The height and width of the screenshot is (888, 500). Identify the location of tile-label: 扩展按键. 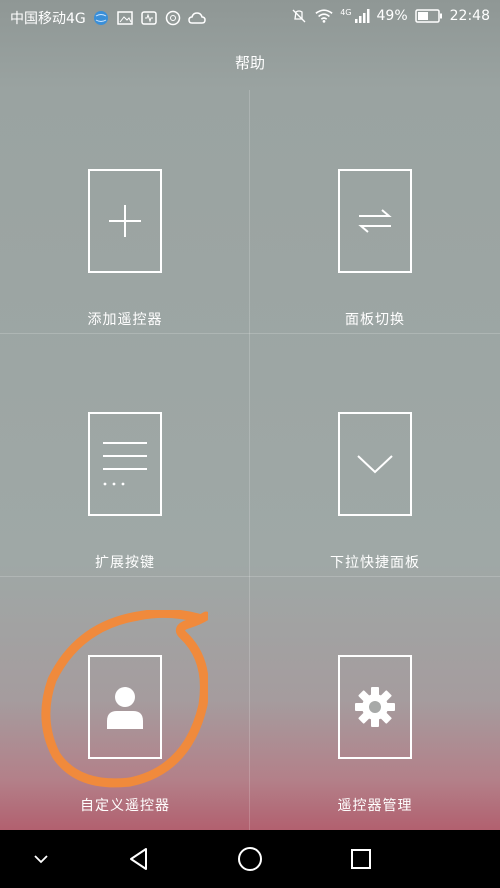
(125, 563).